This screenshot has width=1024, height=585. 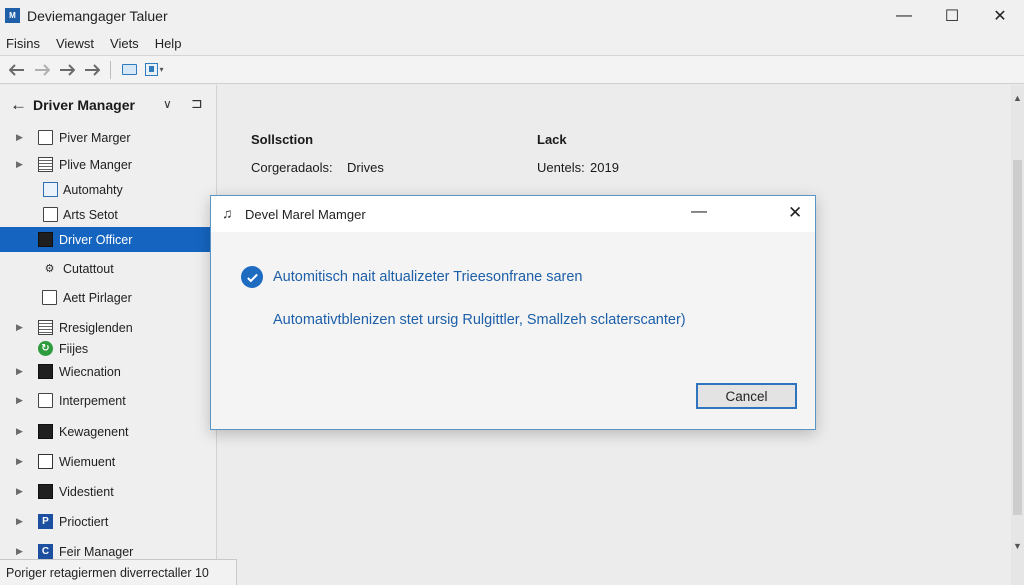 What do you see at coordinates (604, 167) in the screenshot?
I see `property-value: 2019` at bounding box center [604, 167].